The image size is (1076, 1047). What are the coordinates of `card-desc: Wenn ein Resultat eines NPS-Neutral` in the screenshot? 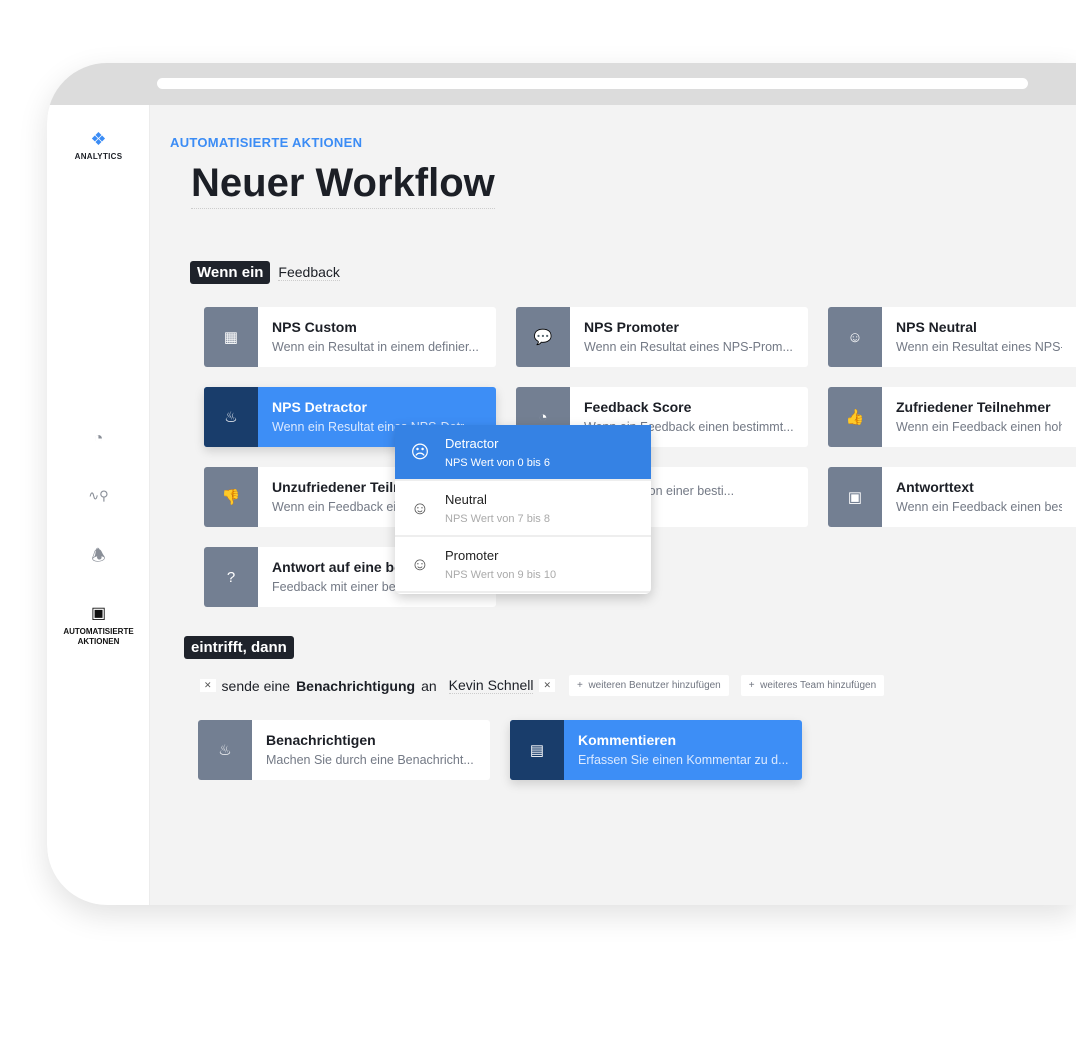 It's located at (979, 347).